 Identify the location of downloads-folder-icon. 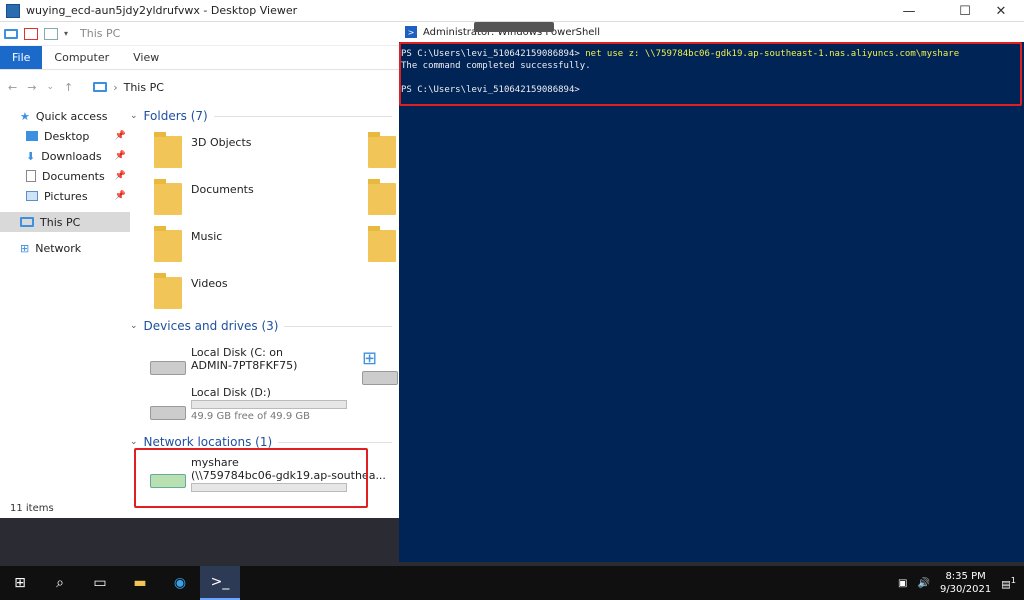
(382, 197).